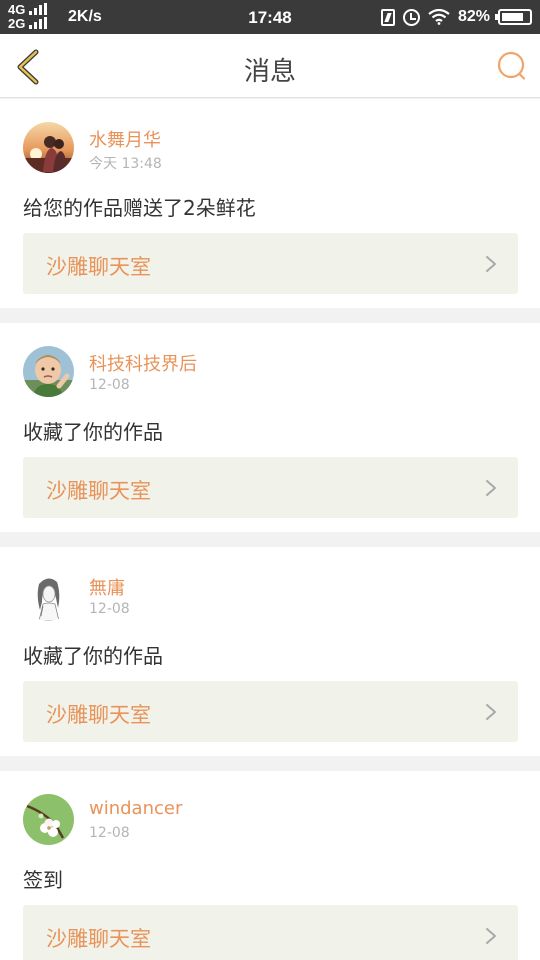  I want to click on alarm-icon, so click(411, 17).